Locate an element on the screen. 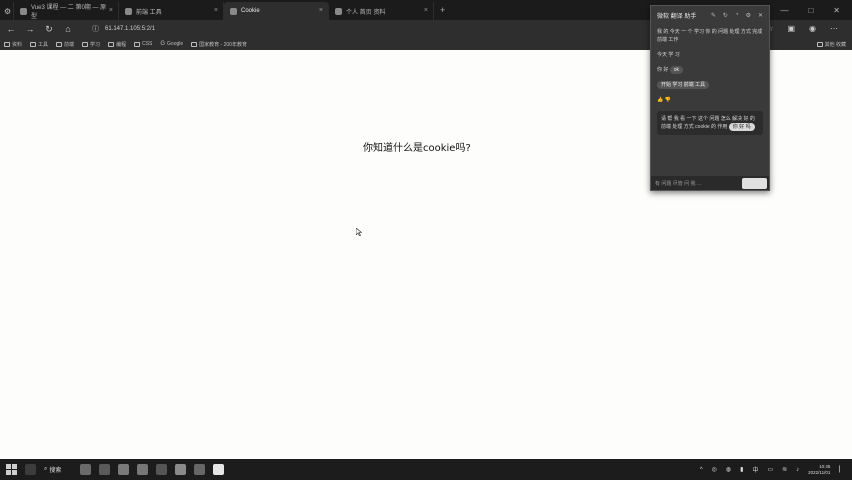  bookmark-label: 其他 收藏 is located at coordinates (835, 44).